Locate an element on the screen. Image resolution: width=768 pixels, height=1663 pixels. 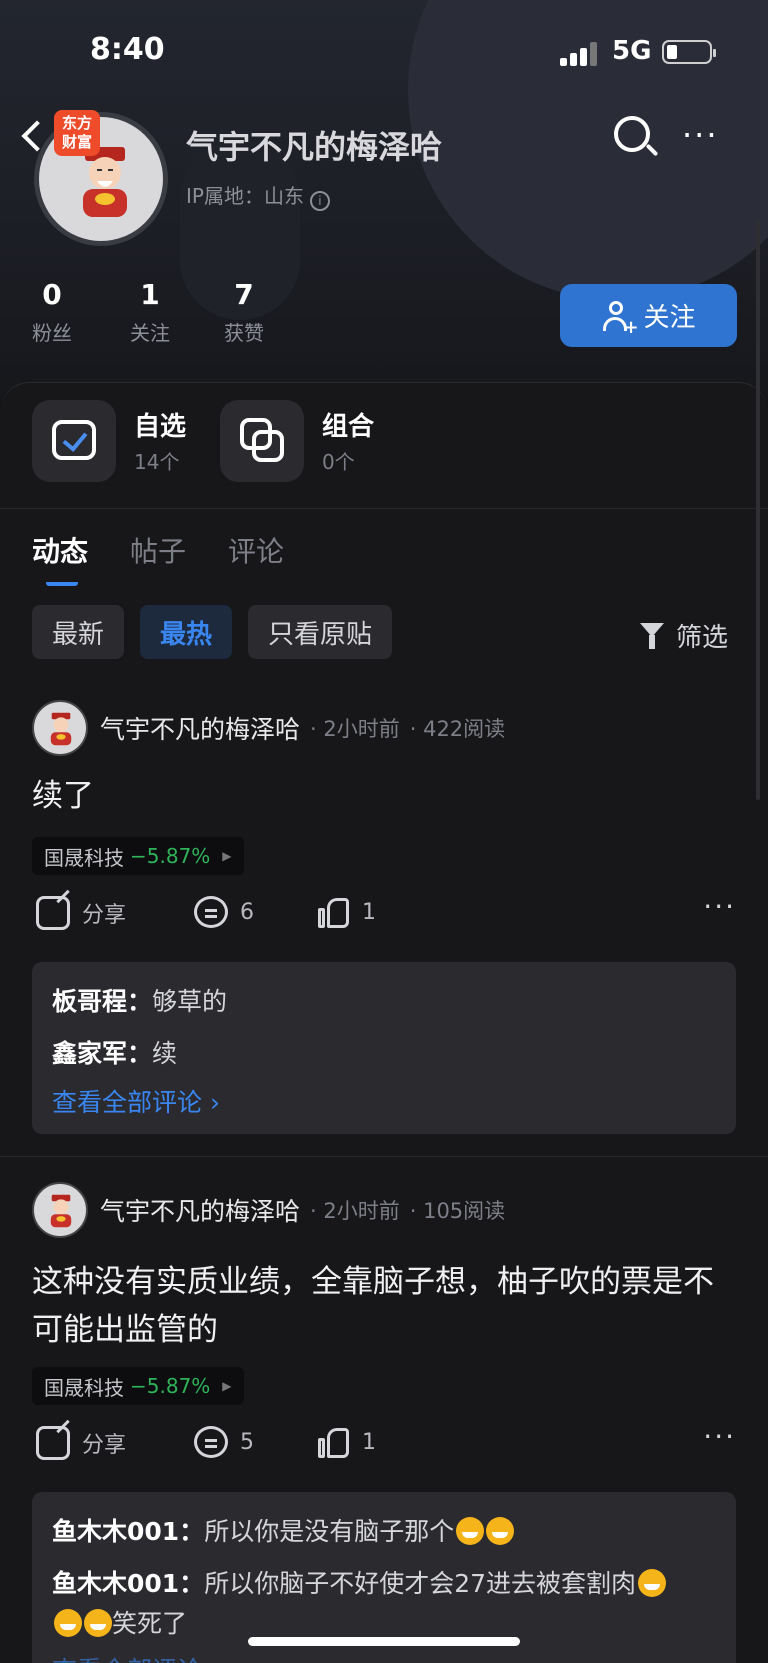
comment-button: 6 is located at coordinates (224, 912).